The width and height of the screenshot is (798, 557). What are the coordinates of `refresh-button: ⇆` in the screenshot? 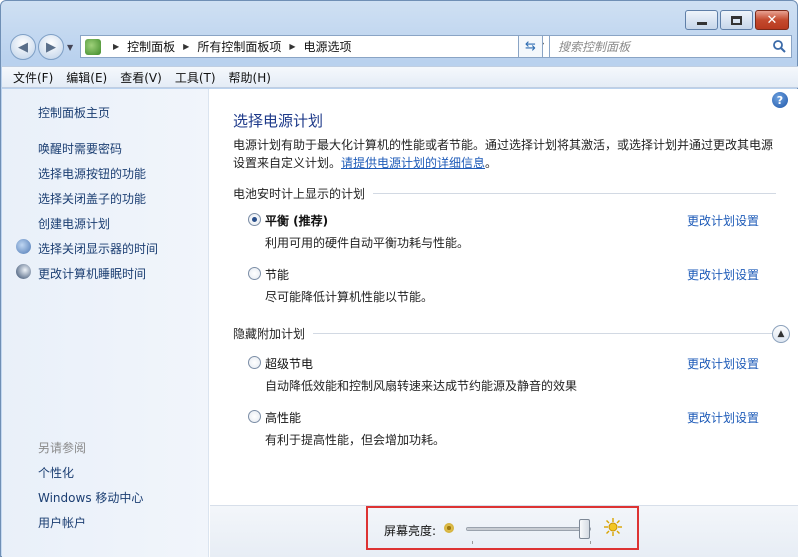 It's located at (530, 46).